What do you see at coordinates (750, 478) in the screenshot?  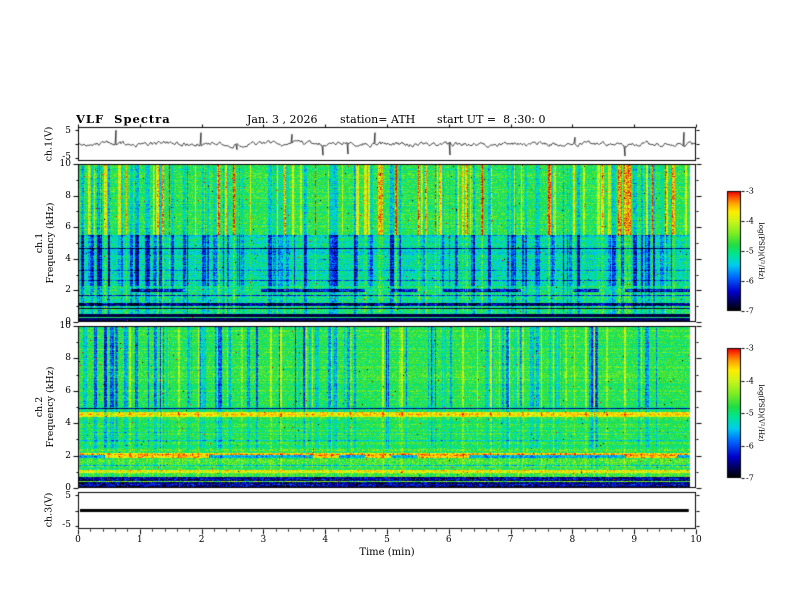 I see `colorbar2-tick-label: -7` at bounding box center [750, 478].